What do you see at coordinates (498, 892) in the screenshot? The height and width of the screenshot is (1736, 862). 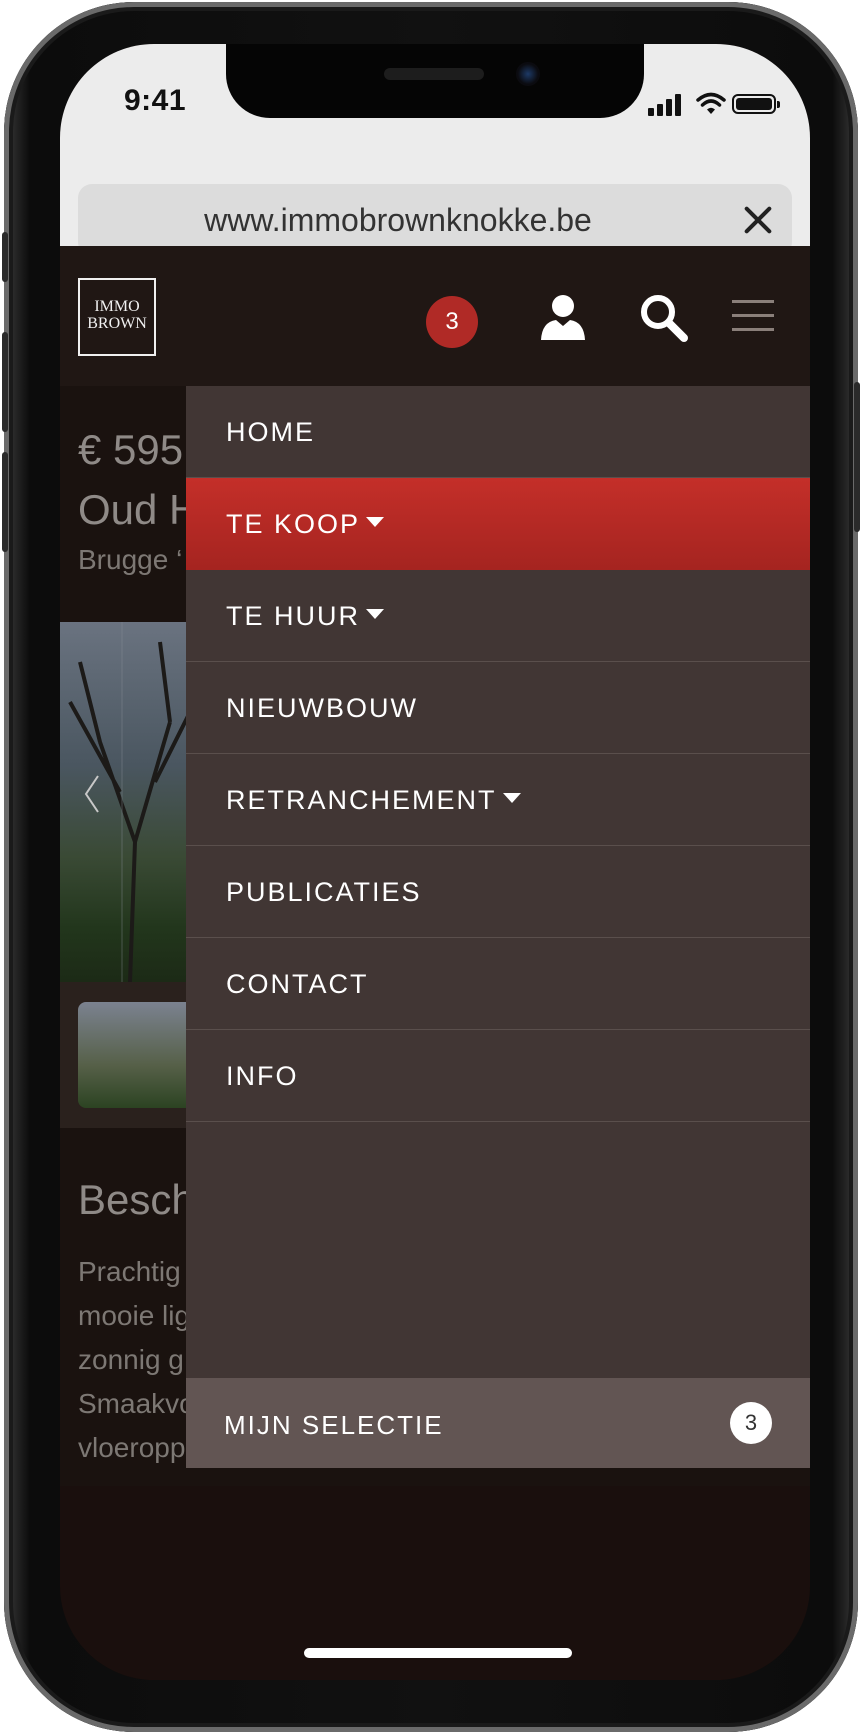 I see `menu-item-publicaties: PUBLICATIES` at bounding box center [498, 892].